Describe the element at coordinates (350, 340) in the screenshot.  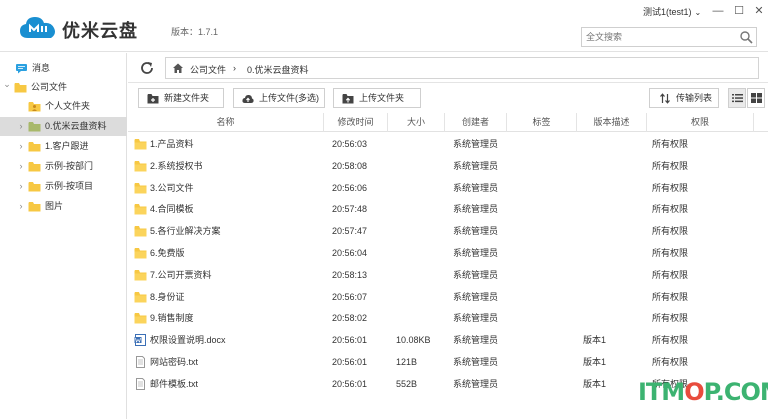
I see `modified-time: 20:56:01` at that location.